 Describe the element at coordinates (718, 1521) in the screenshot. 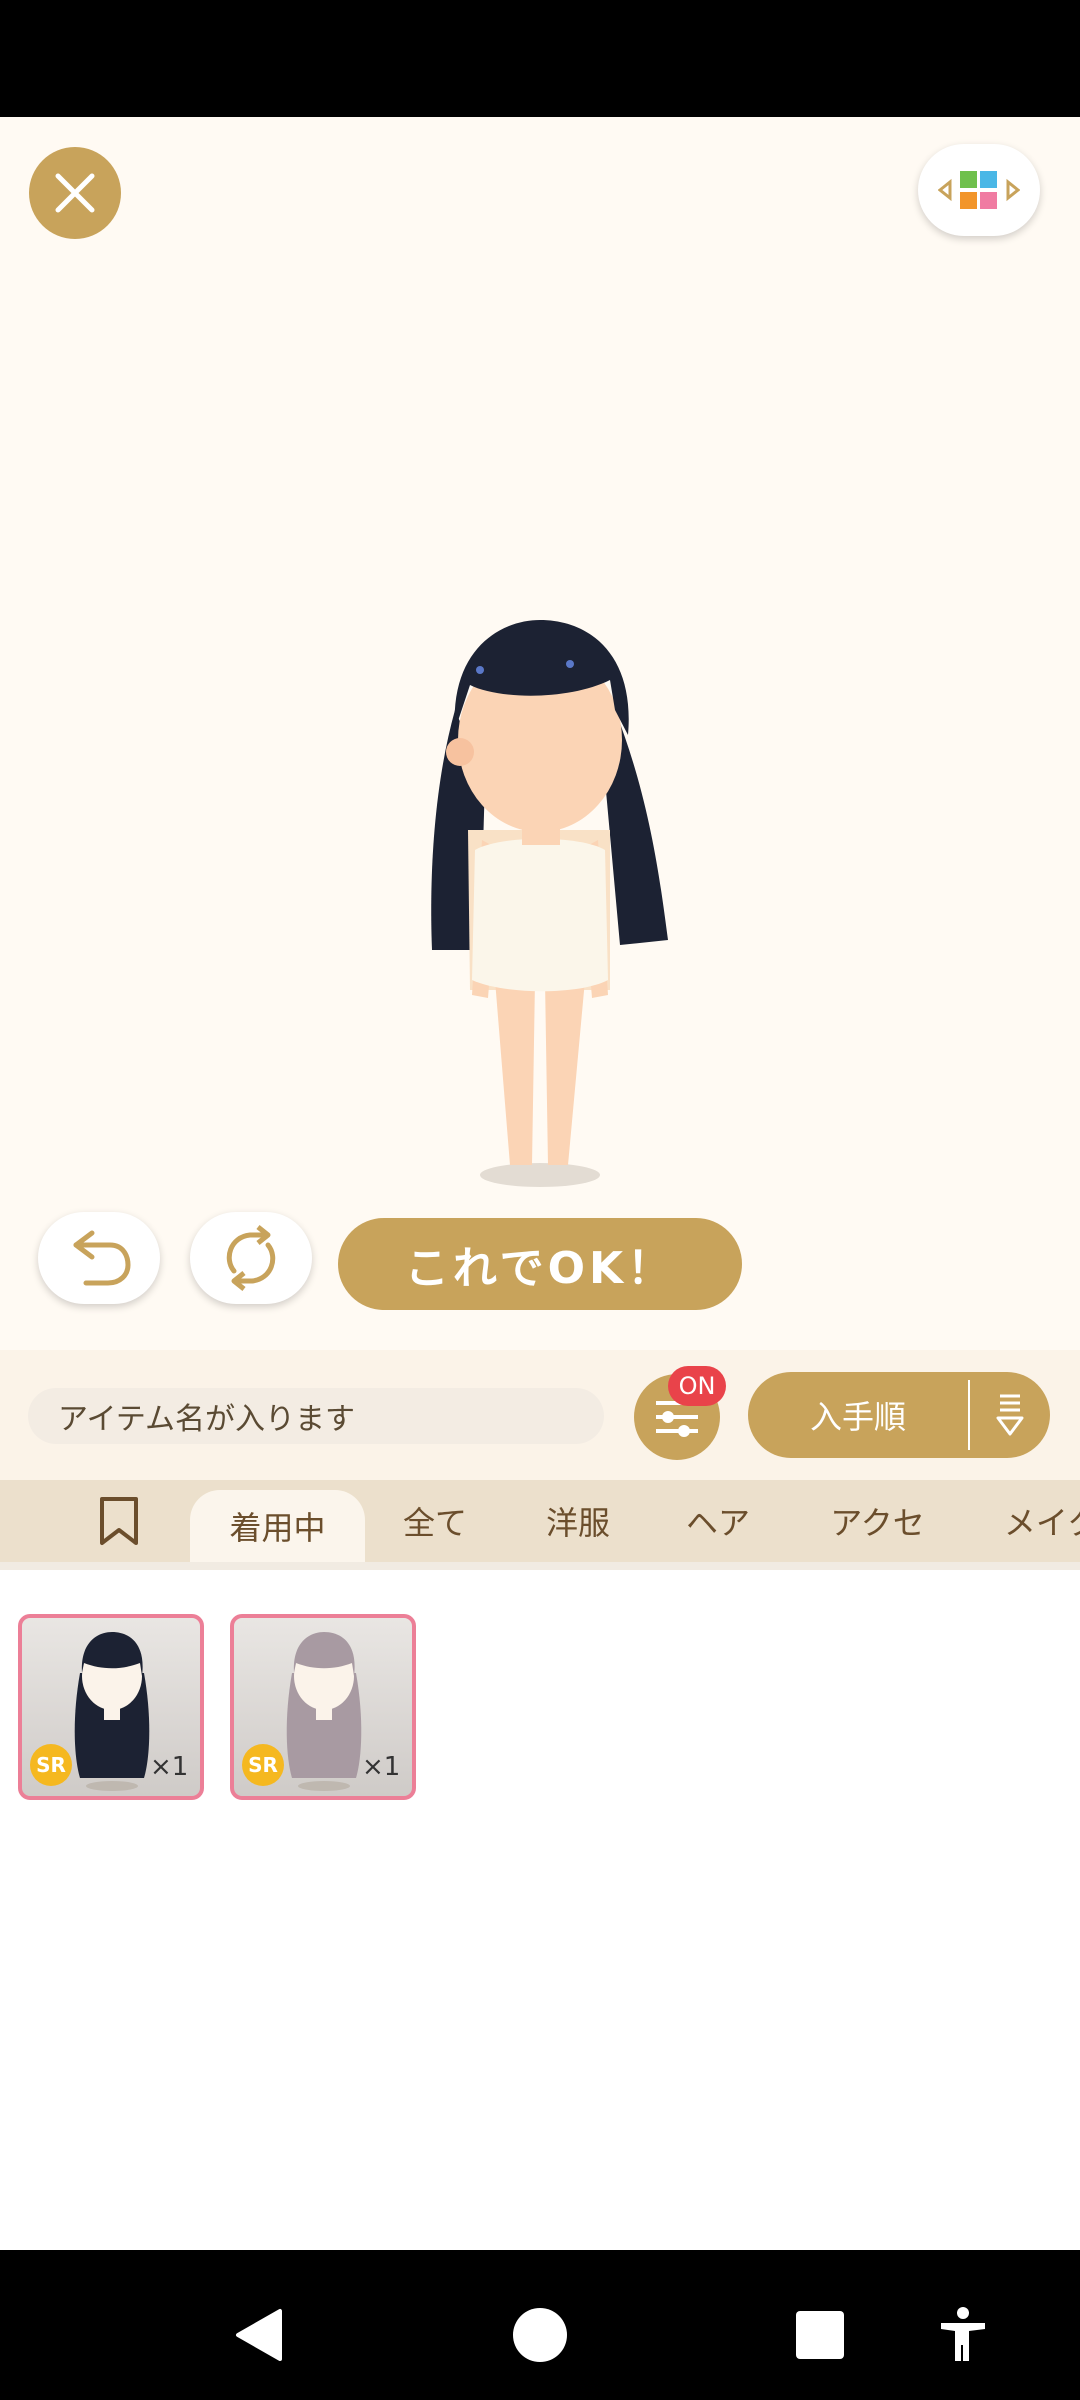

I see `tab-hair: ヘア` at that location.